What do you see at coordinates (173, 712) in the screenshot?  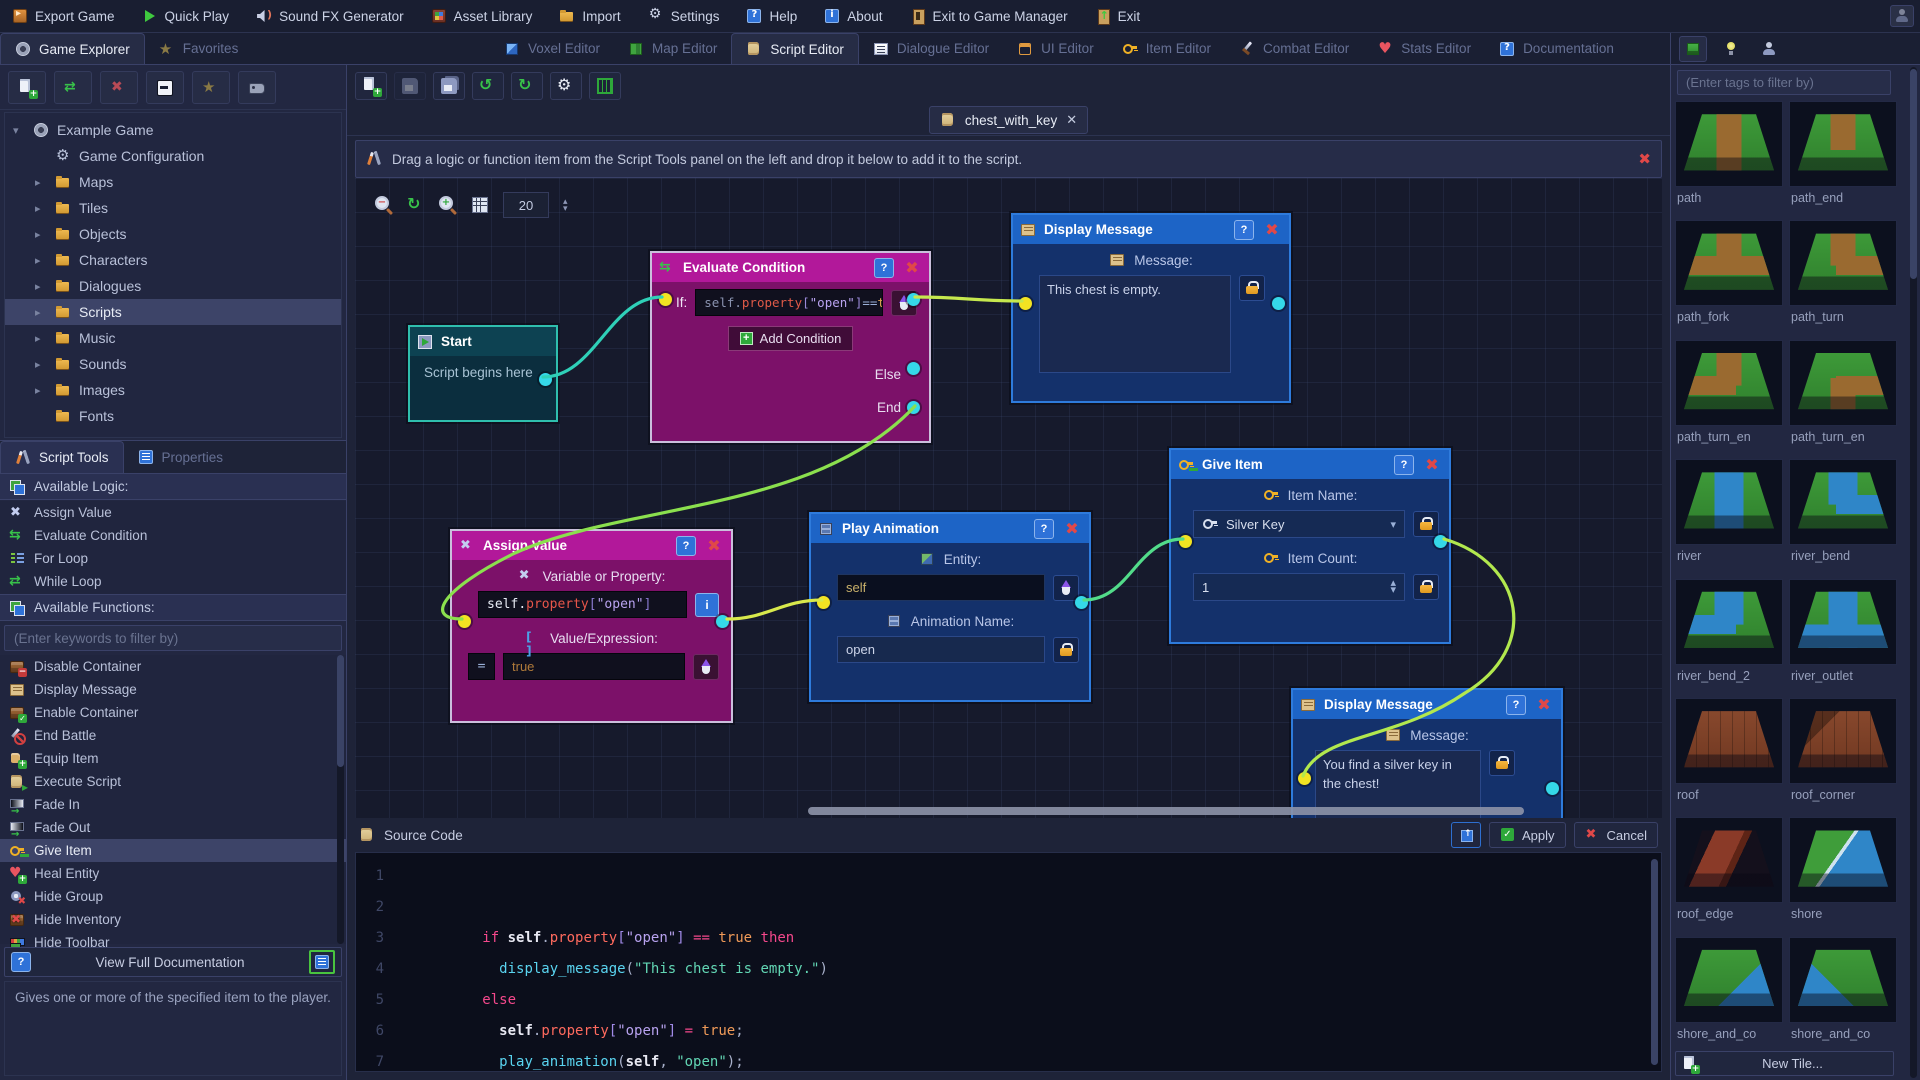 I see `function-list-item: Enable Container` at bounding box center [173, 712].